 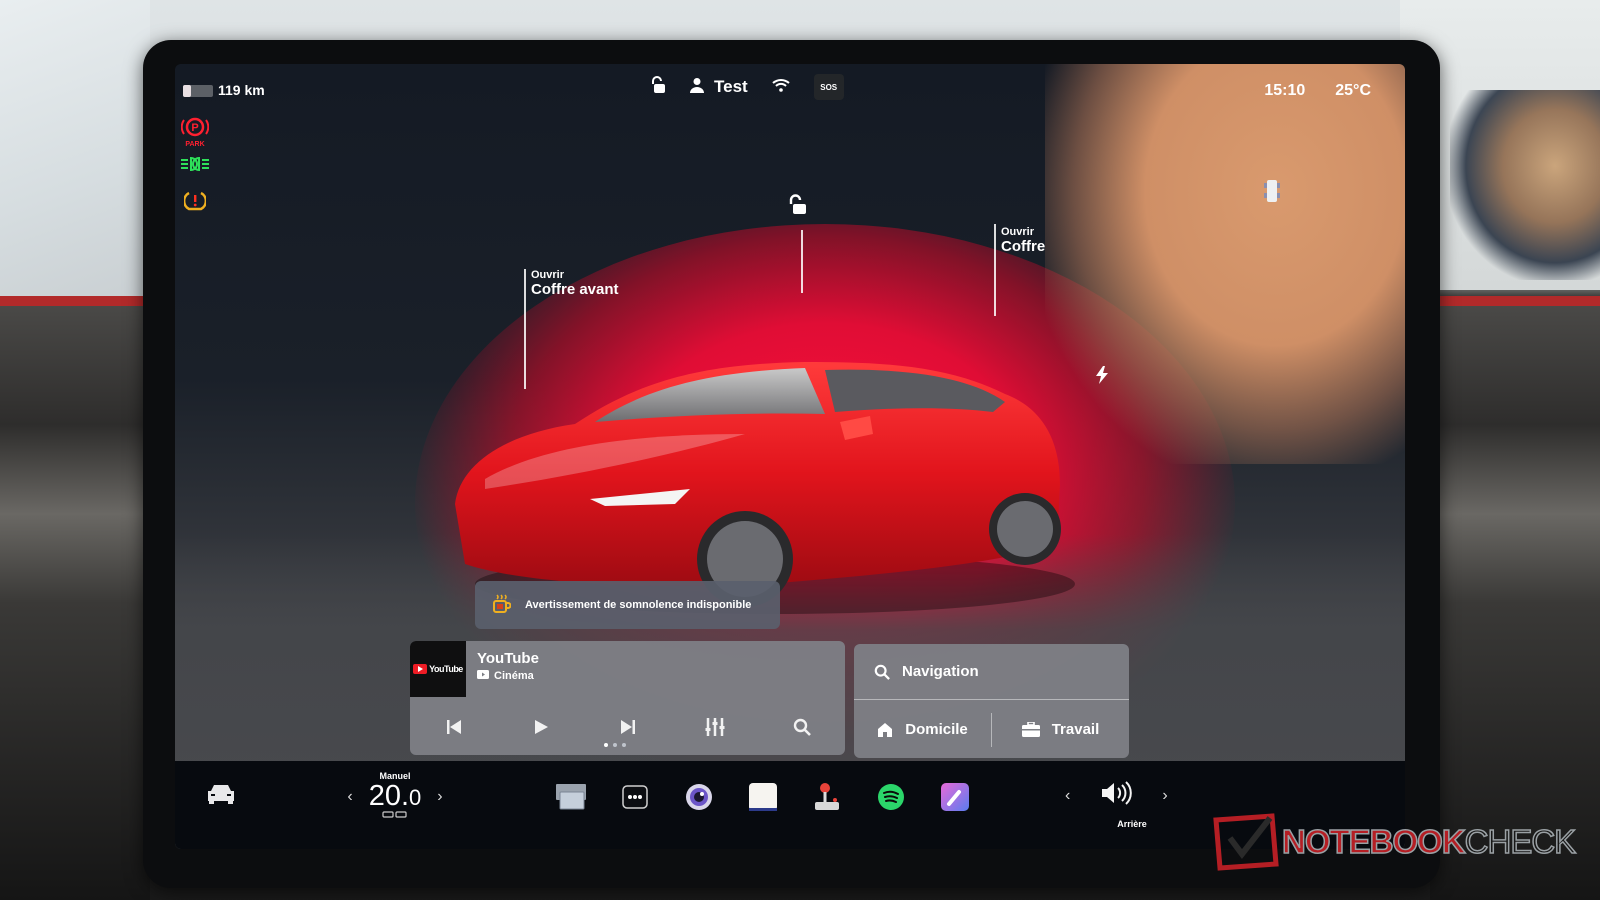 I want to click on time-temperature: 15:10 25°C, so click(x=1317, y=91).